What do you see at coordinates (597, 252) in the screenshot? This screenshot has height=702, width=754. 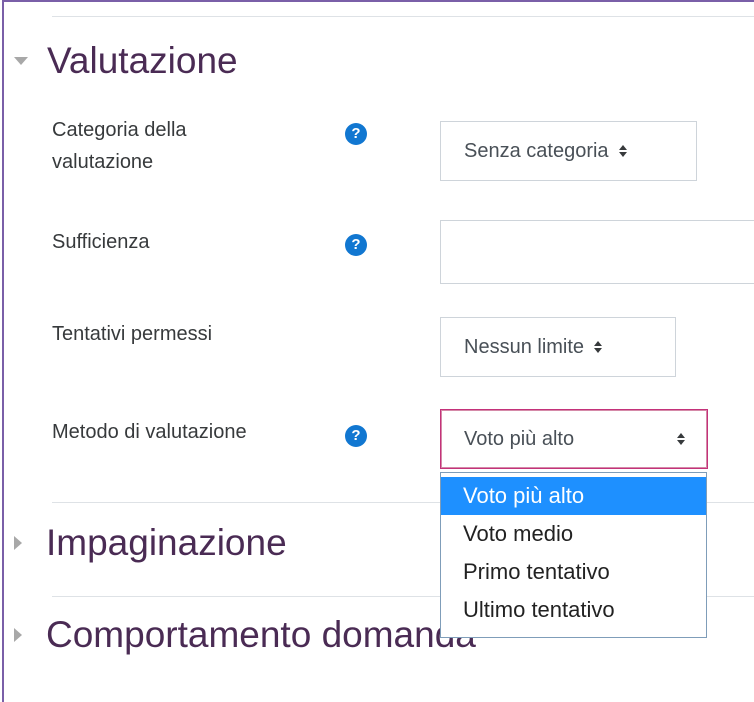 I see `sufficienza-input` at bounding box center [597, 252].